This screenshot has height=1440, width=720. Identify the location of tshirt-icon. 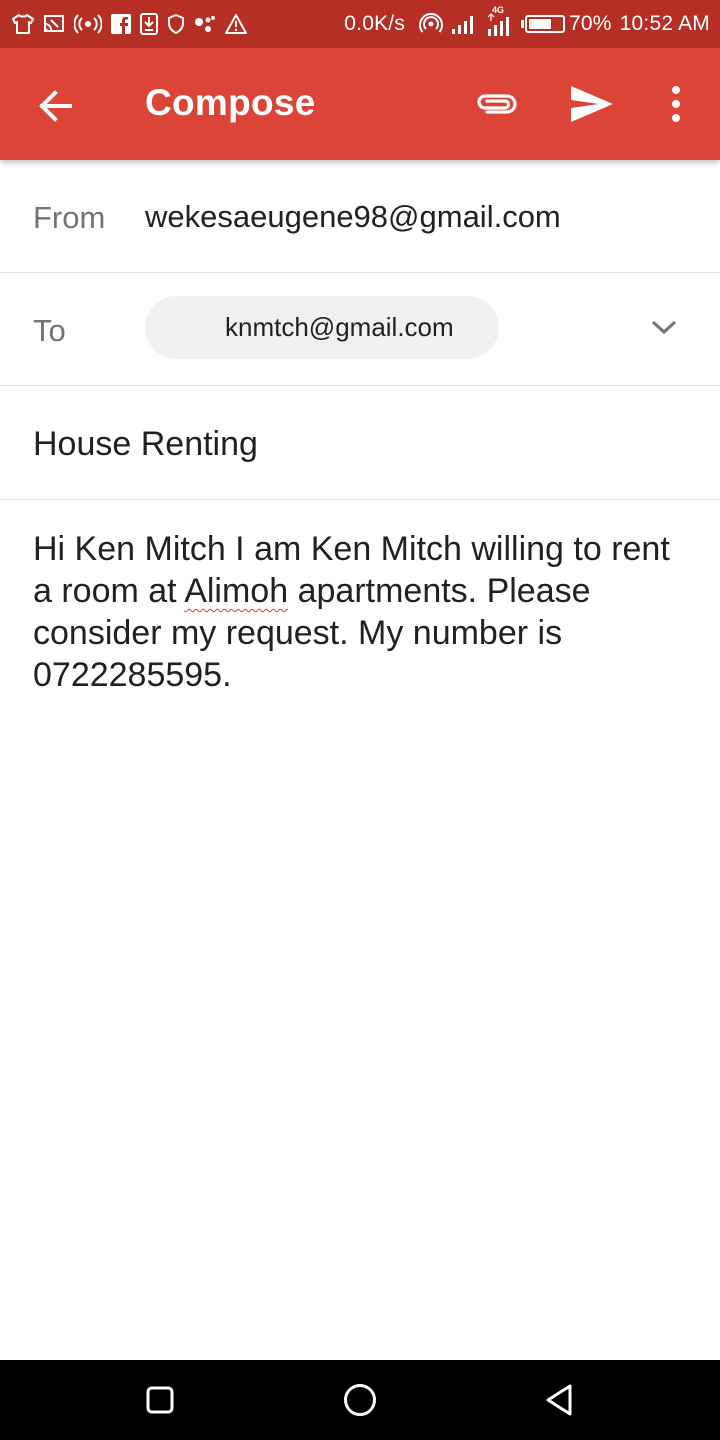
(23, 24).